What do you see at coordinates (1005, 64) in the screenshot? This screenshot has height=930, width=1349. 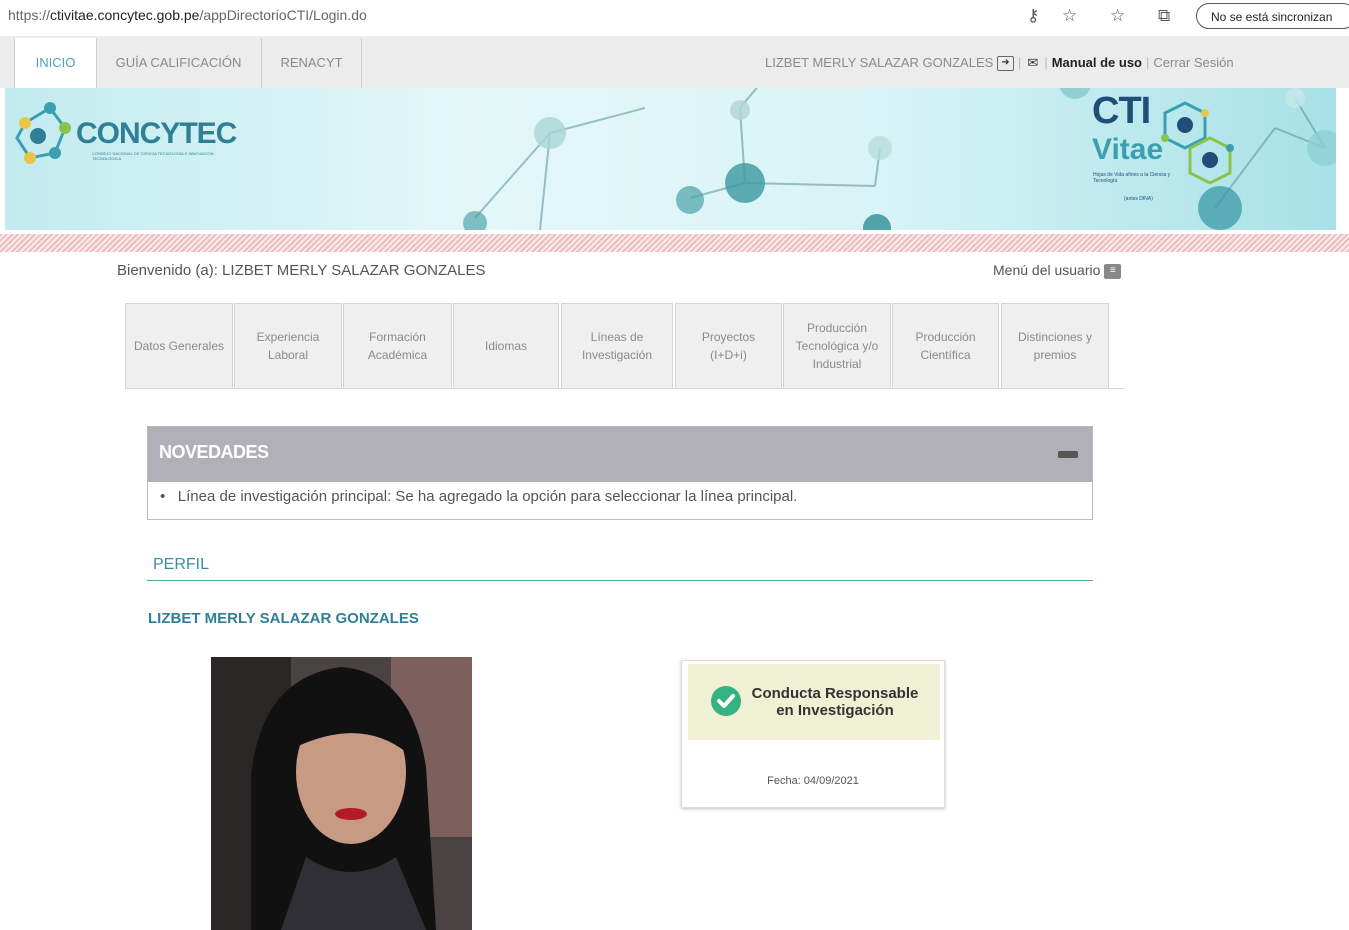 I see `profile-arrow-icon: ➜` at bounding box center [1005, 64].